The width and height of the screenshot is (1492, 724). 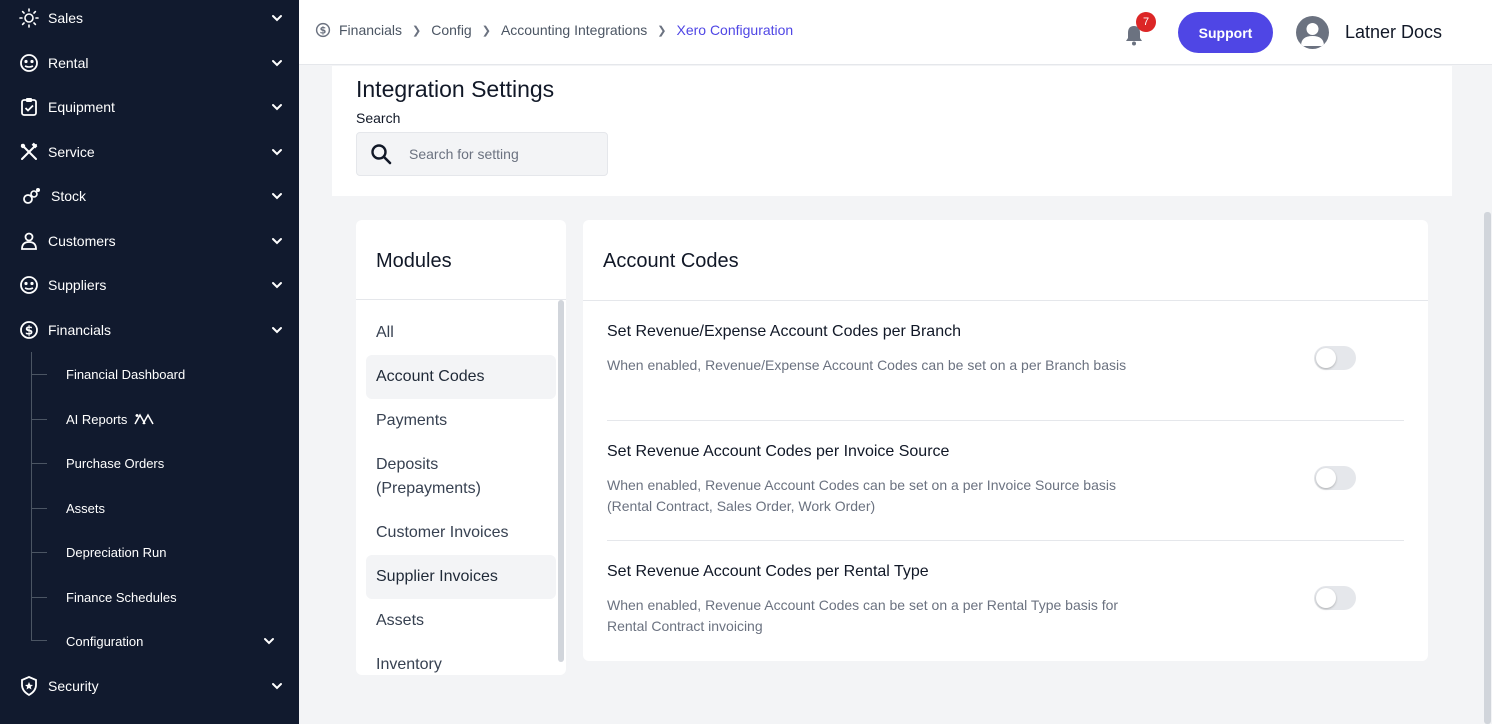 I want to click on search-label: Search, so click(x=378, y=118).